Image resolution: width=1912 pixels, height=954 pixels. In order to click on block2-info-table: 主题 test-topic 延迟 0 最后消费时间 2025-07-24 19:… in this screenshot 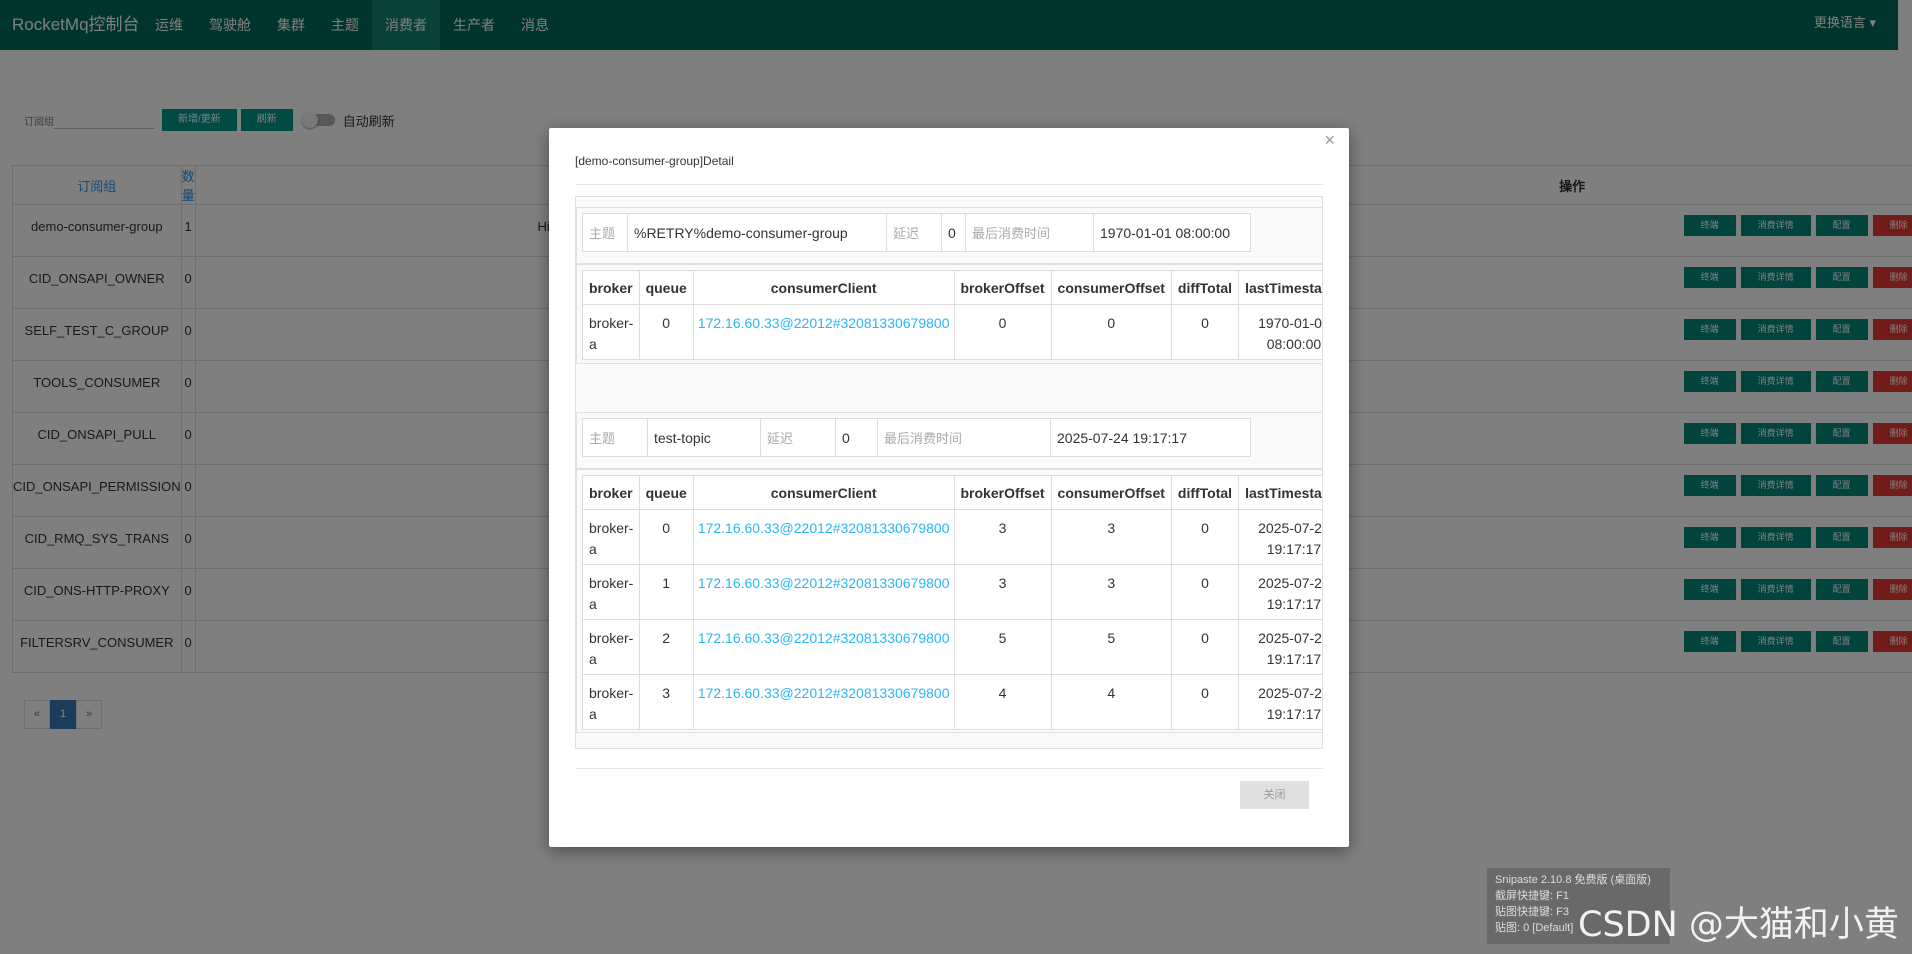, I will do `click(916, 437)`.